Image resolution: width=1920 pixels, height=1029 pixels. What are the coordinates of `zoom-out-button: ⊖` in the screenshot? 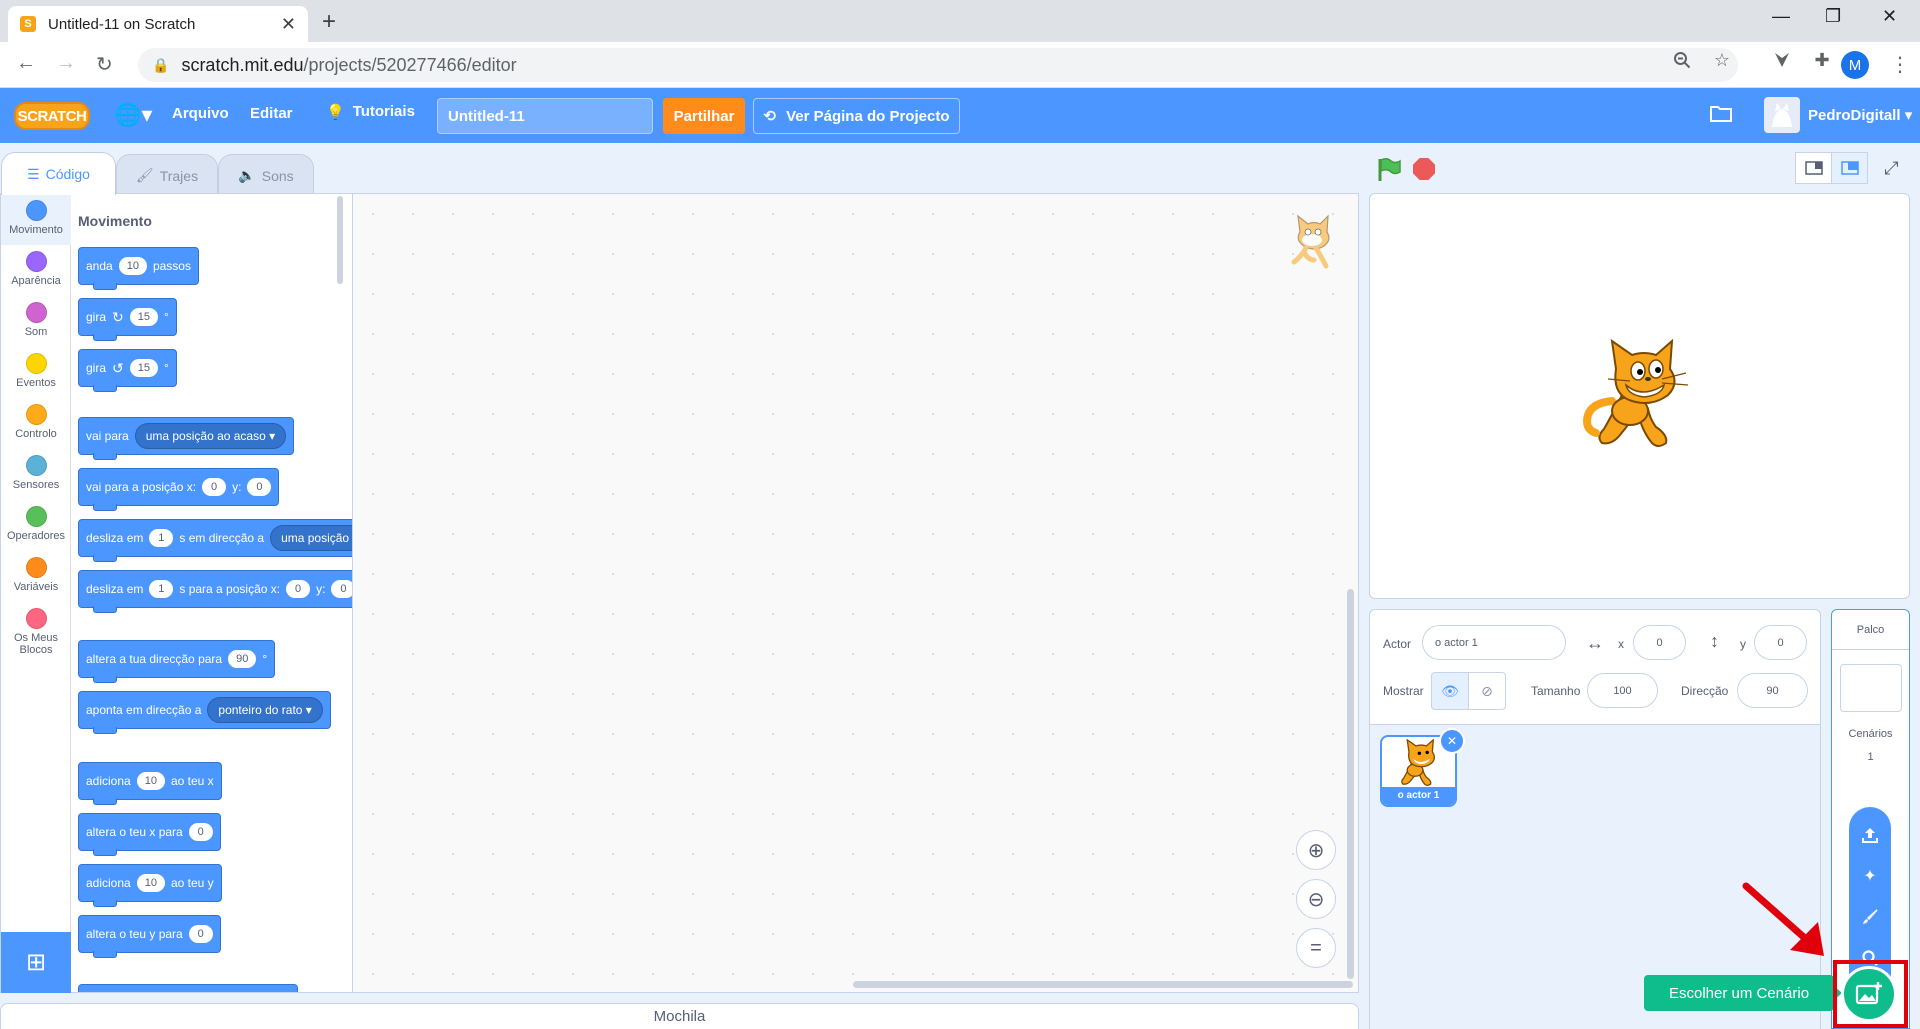 It's located at (1316, 899).